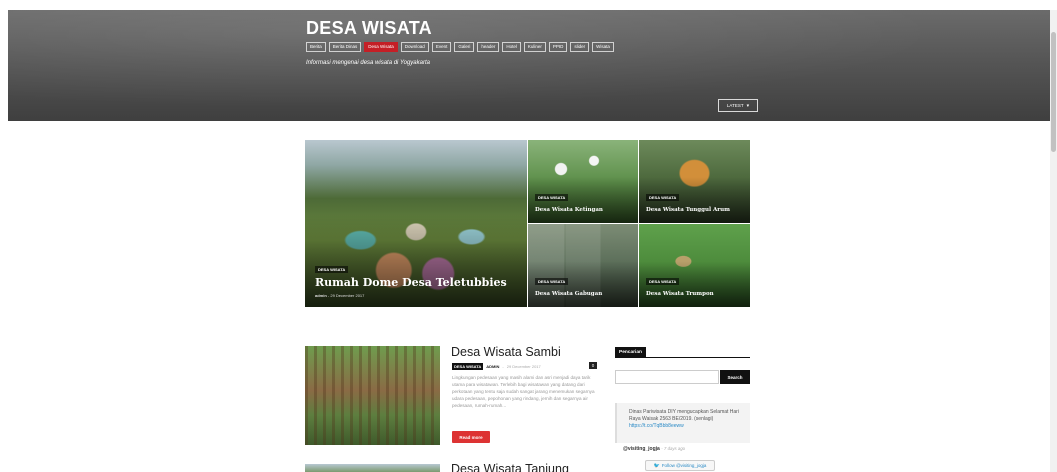  Describe the element at coordinates (345, 47) in the screenshot. I see `nav-item-berita-dinas: Berita Dinas` at that location.